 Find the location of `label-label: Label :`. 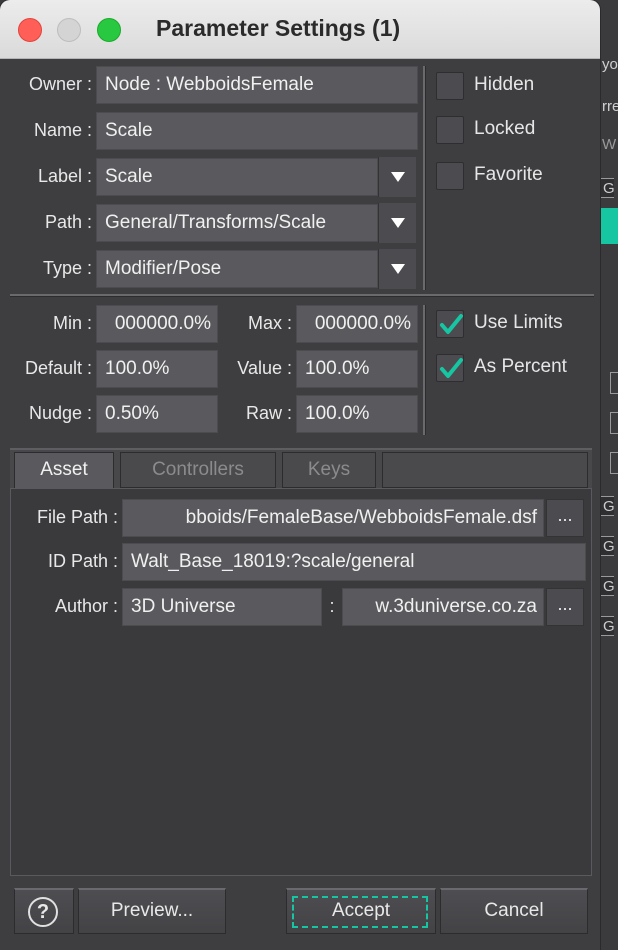

label-label: Label : is located at coordinates (64, 176).